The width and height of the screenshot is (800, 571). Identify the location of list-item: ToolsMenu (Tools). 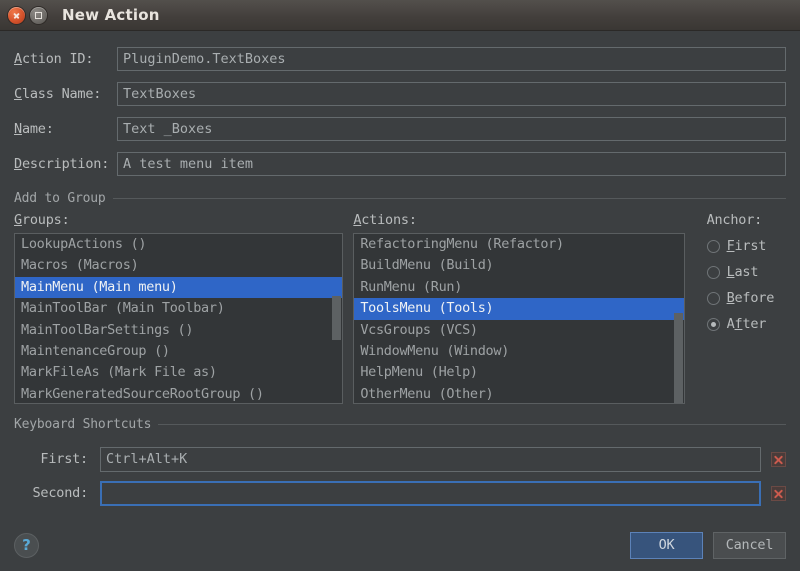
(519, 309).